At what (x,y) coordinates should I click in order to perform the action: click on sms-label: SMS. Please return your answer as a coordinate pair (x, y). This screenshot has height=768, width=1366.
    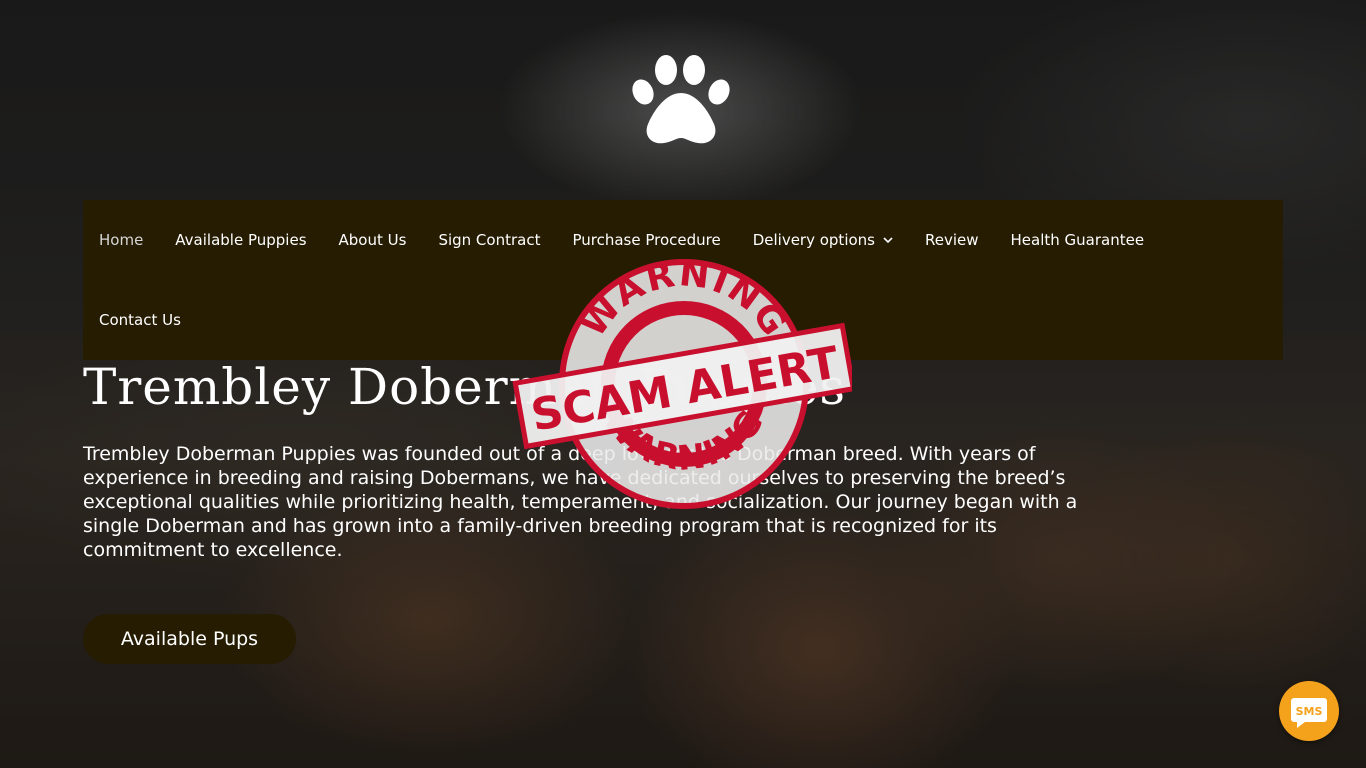
    Looking at the image, I should click on (1309, 711).